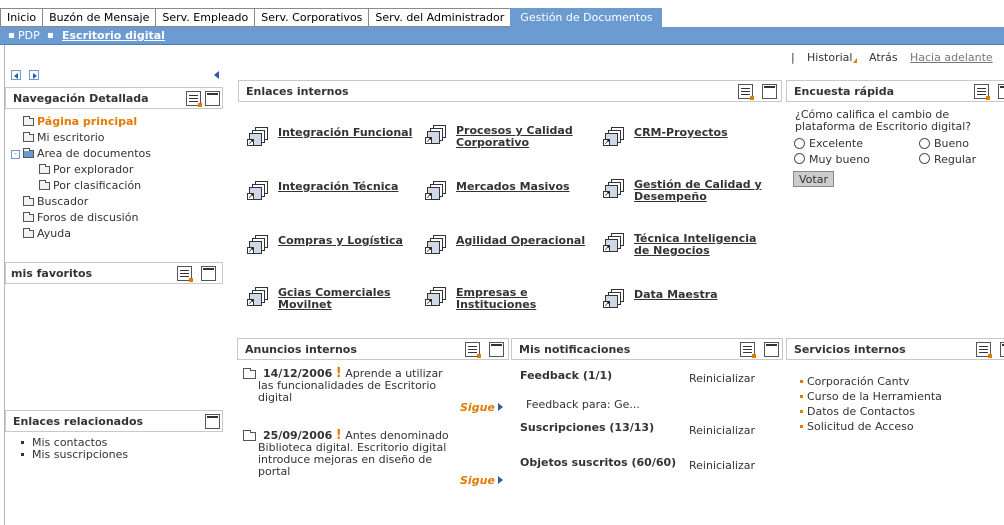 Image resolution: width=1004 pixels, height=525 pixels. Describe the element at coordinates (28, 153) in the screenshot. I see `open-folder-icon` at that location.